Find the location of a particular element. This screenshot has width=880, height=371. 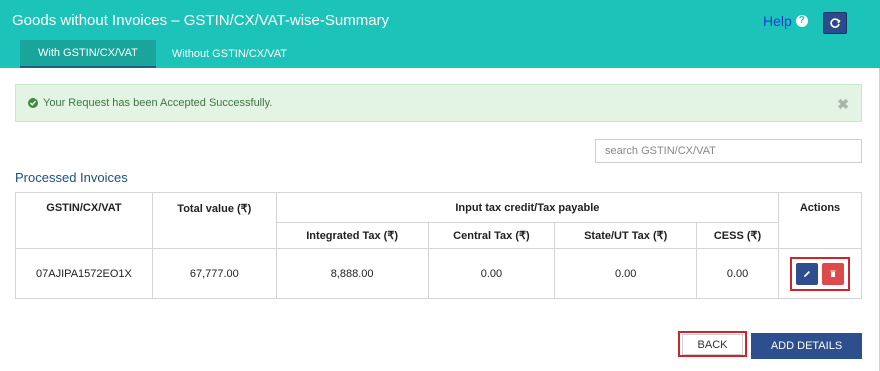

tab-bar: With GSTIN/CX/VAT Without GSTIN/CX/VAT is located at coordinates (161, 54).